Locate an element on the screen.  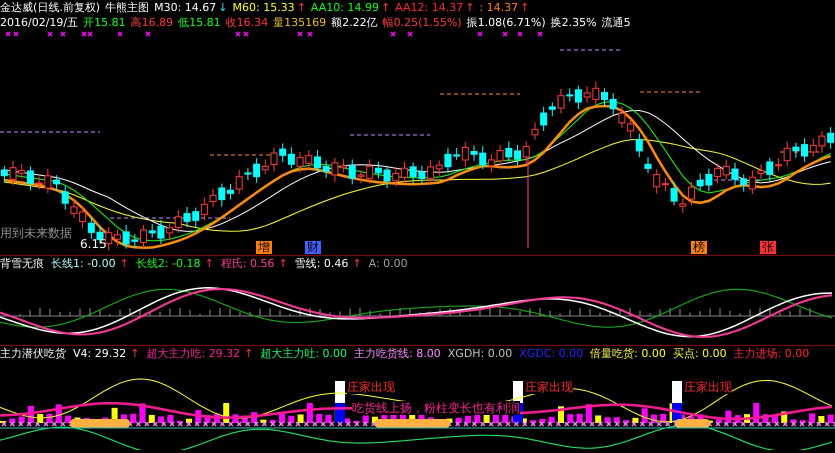
event-marker: 财 is located at coordinates (313, 247).